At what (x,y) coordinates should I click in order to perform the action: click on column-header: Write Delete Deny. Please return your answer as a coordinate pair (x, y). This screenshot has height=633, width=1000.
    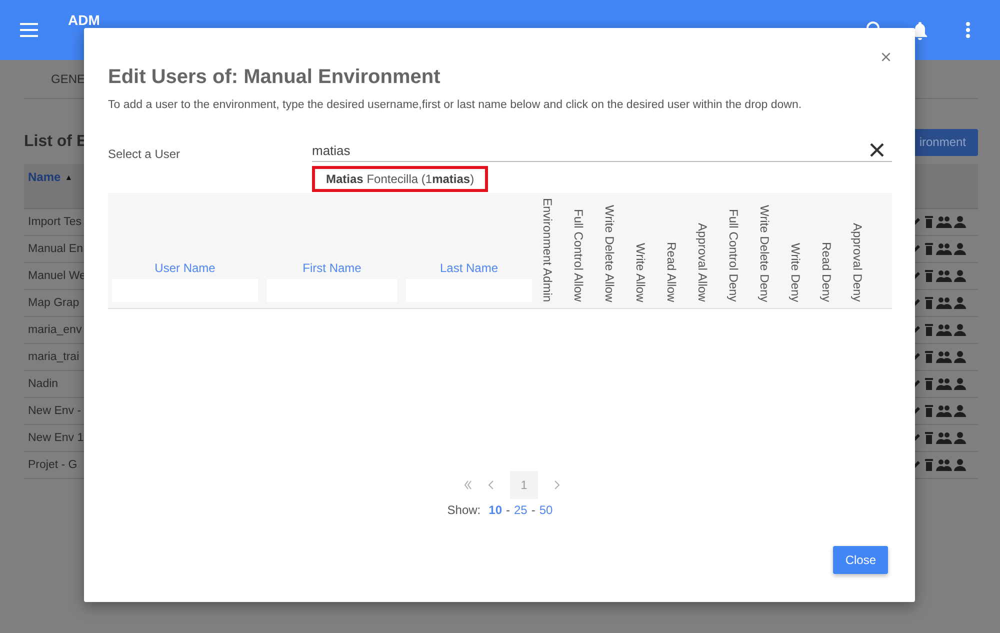
    Looking at the image, I should click on (765, 253).